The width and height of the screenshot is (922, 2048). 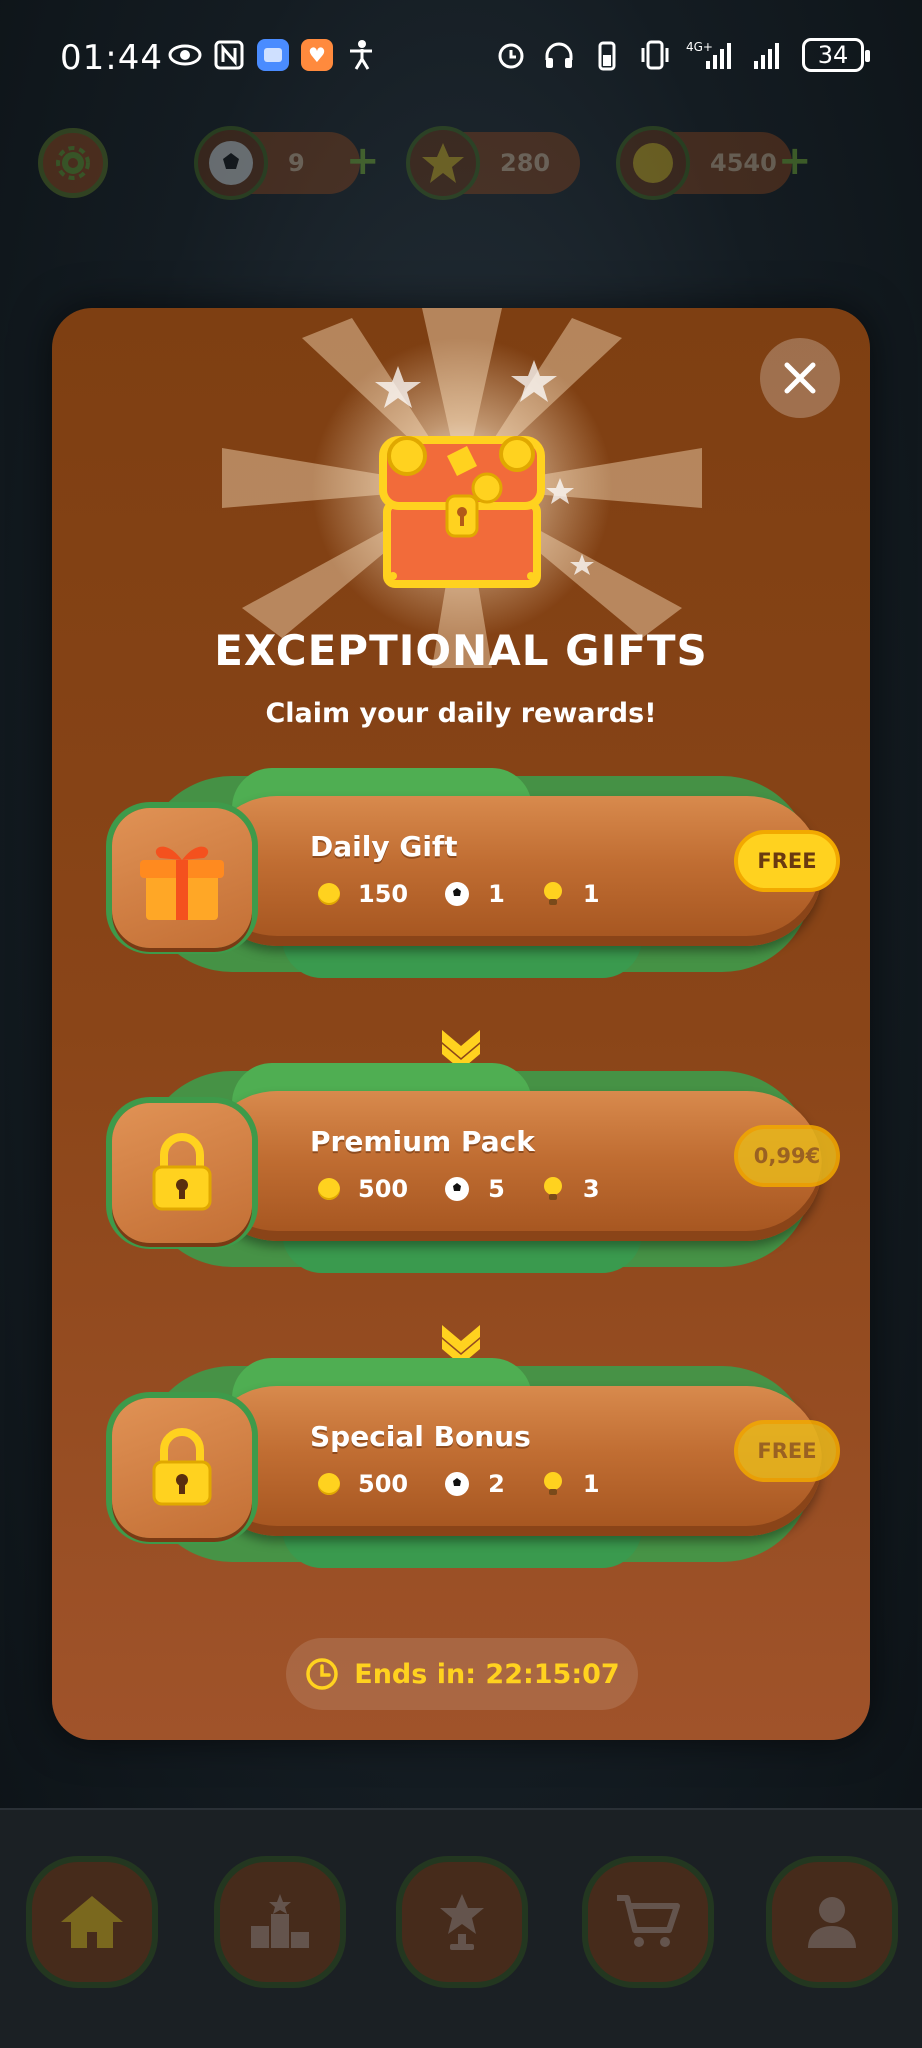 I want to click on vibrate-icon, so click(x=655, y=55).